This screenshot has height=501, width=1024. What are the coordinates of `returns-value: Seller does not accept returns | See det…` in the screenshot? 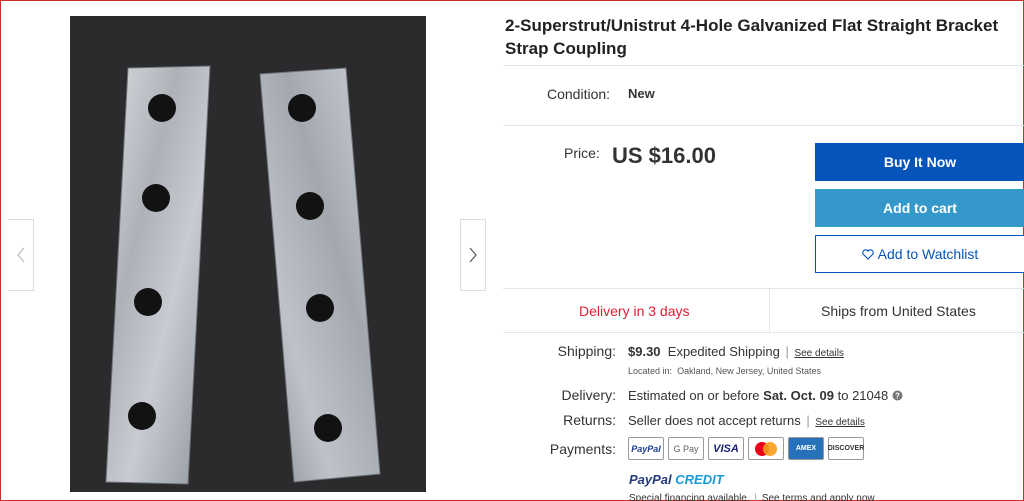 It's located at (746, 420).